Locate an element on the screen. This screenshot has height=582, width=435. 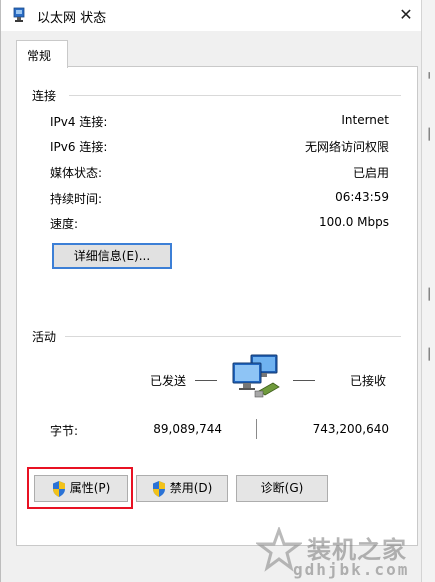
tab-general: 常规 is located at coordinates (42, 54).